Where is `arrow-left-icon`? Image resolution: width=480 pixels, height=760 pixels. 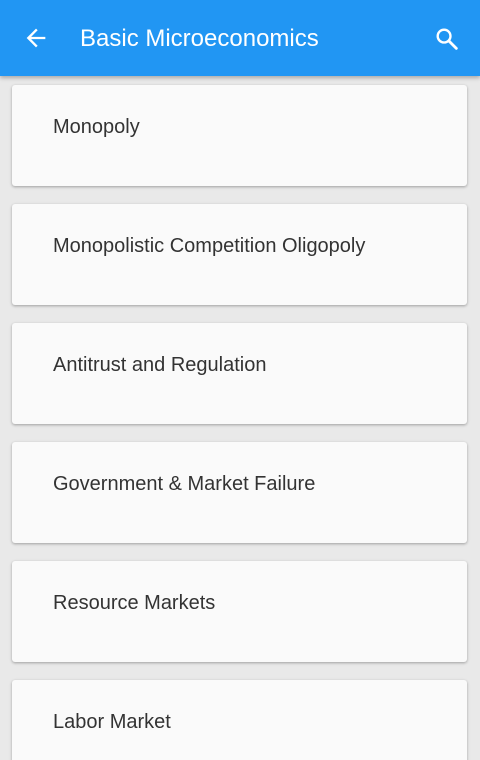
arrow-left-icon is located at coordinates (36, 38).